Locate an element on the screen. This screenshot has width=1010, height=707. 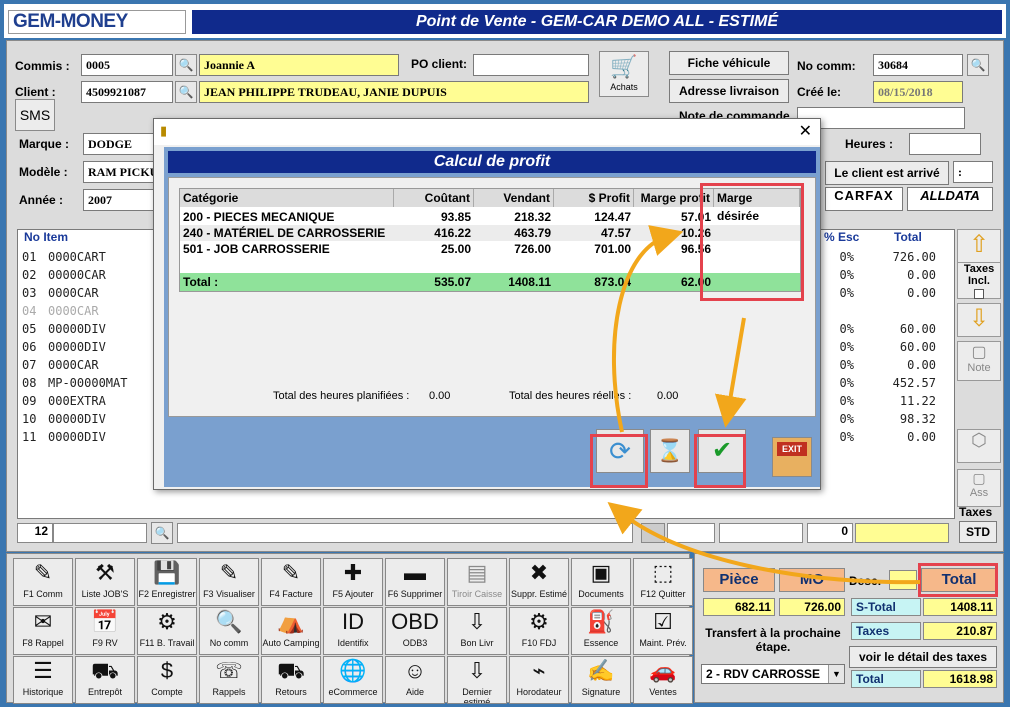
po-client-field is located at coordinates (531, 65).